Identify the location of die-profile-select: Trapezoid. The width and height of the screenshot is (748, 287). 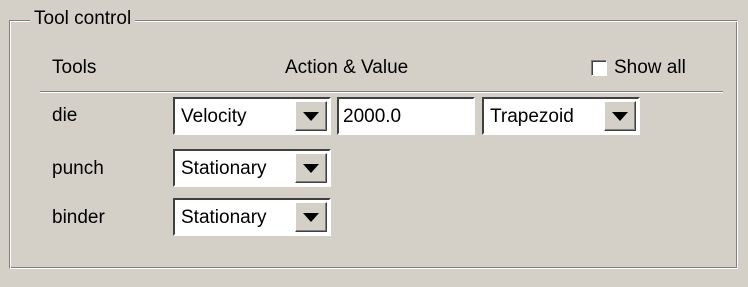
(561, 116).